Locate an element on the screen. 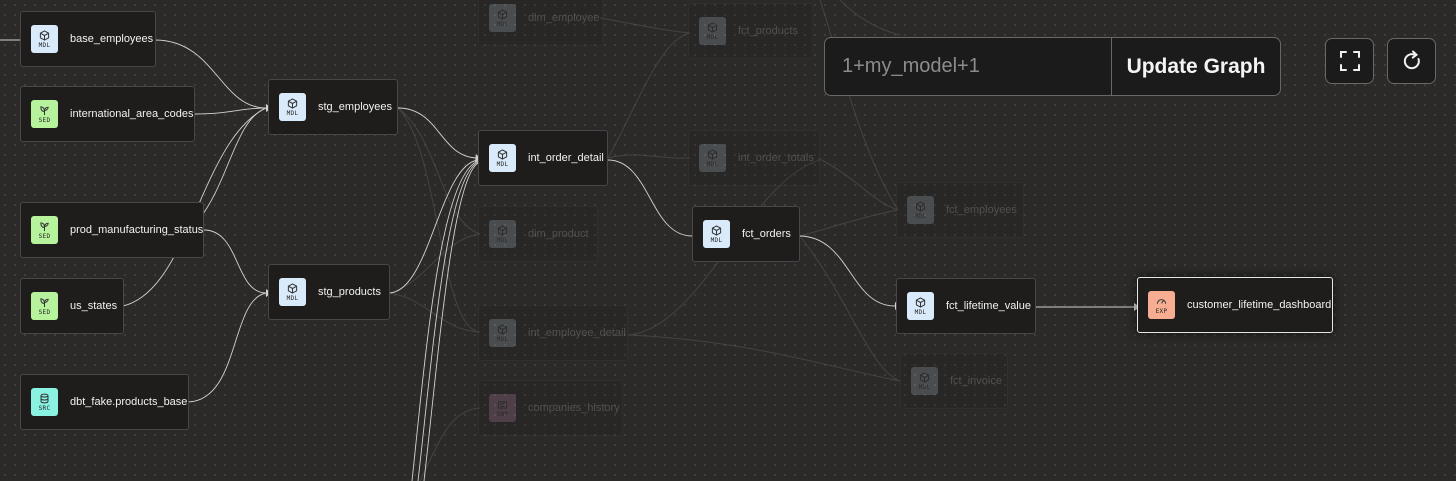  node-dim-employee: MDL dim_employee is located at coordinates (540, 23).